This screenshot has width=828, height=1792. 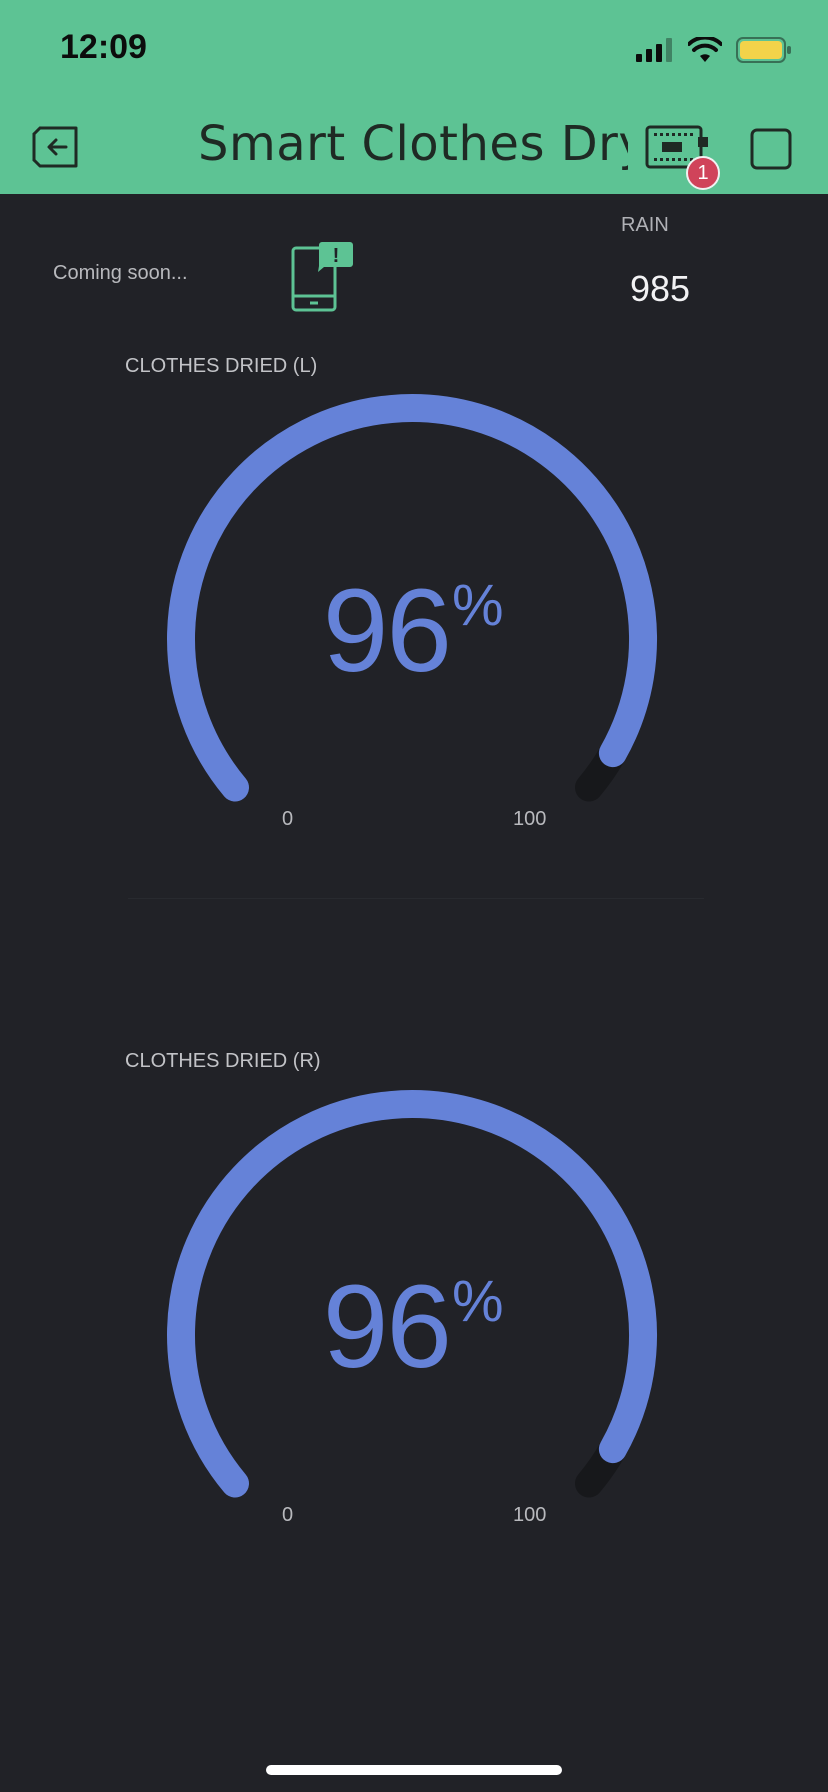 What do you see at coordinates (414, 1770) in the screenshot?
I see `home-indicator` at bounding box center [414, 1770].